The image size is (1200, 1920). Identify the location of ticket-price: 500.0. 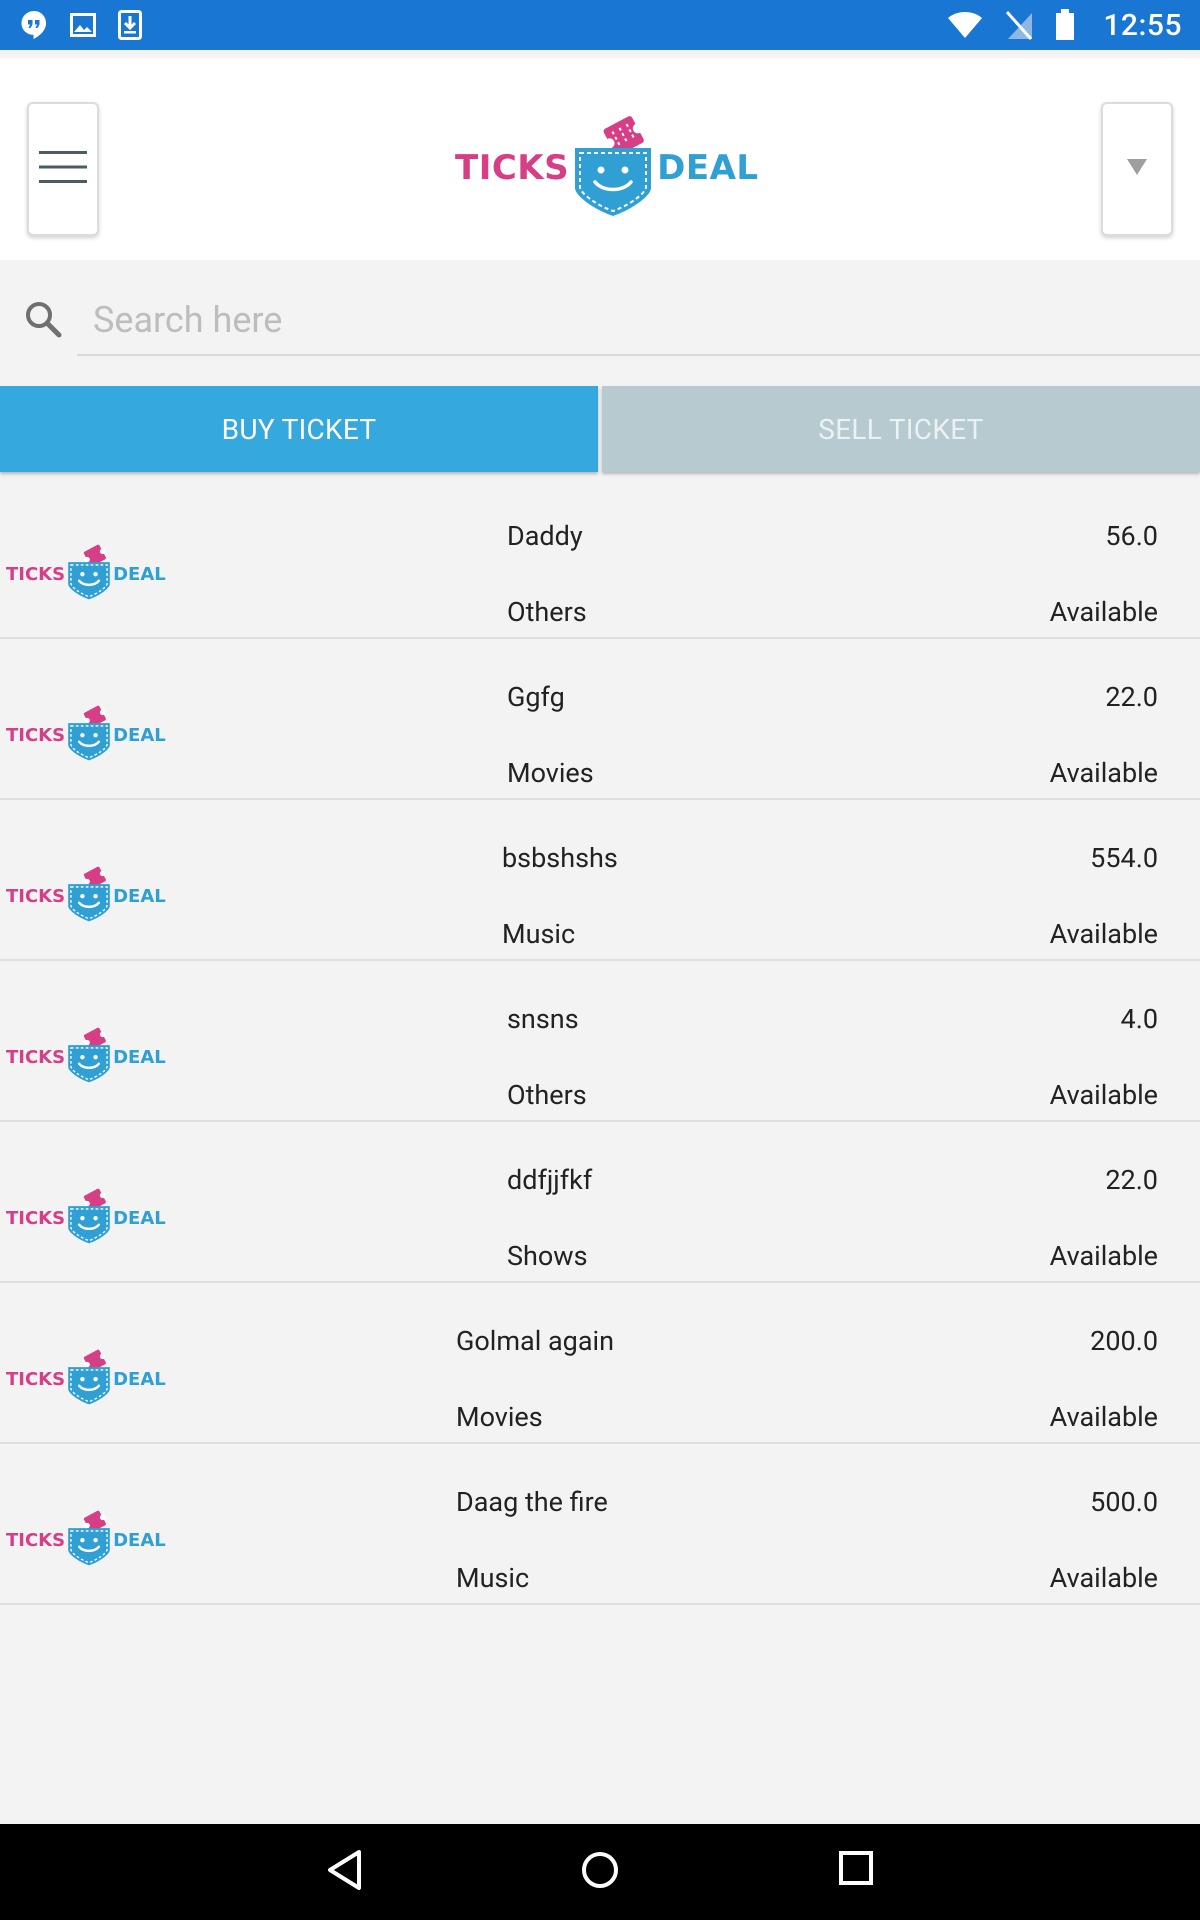
(1124, 1502).